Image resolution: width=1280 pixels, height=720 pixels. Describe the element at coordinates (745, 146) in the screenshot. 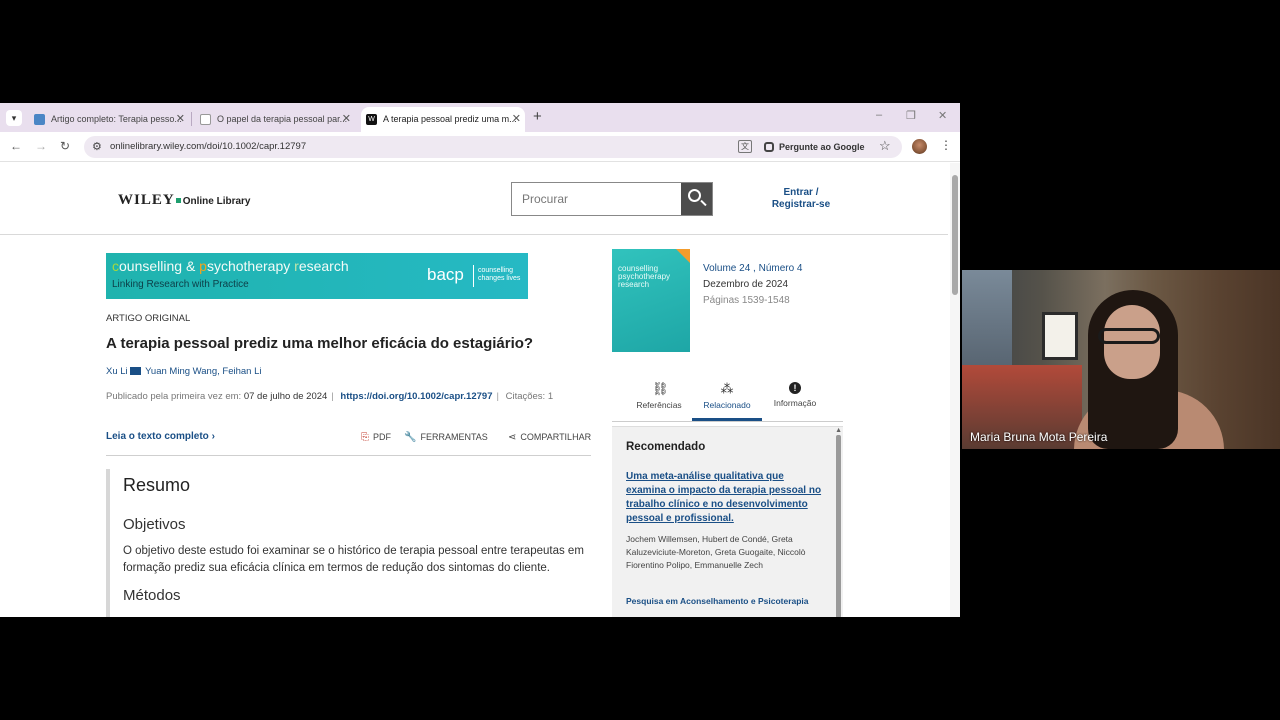

I see `translate-icon: 文` at that location.